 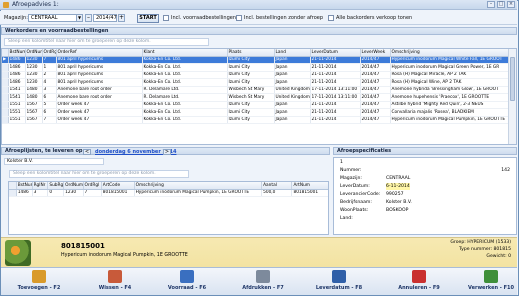 What do you see at coordinates (505, 170) in the screenshot?
I see `spec-value: 142` at bounding box center [505, 170].